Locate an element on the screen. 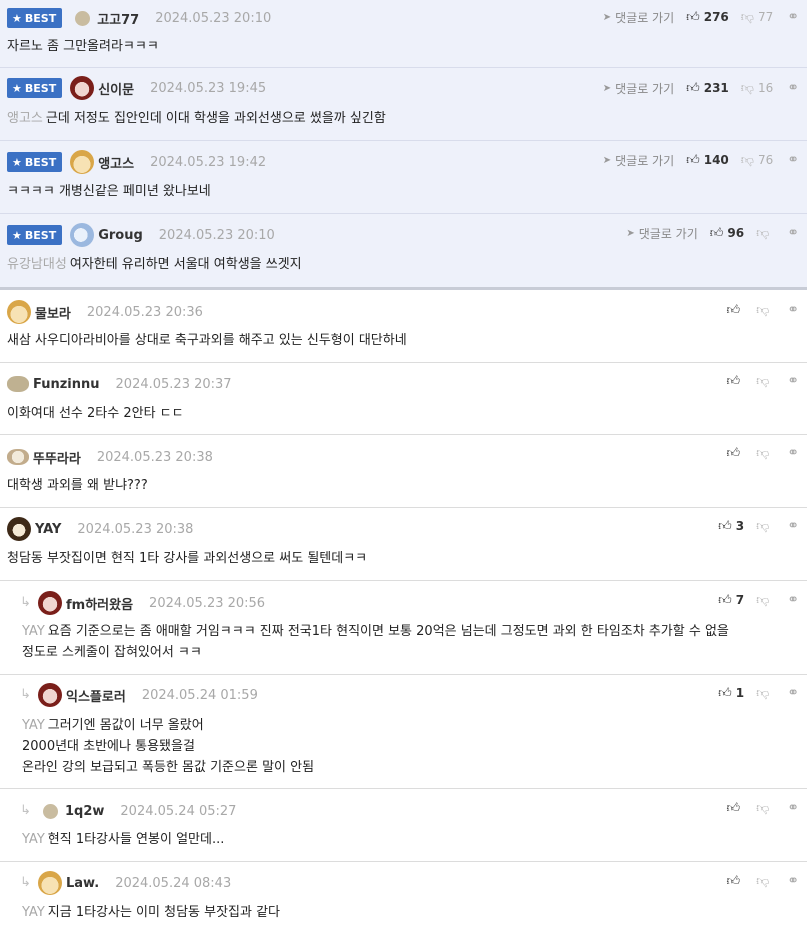  upvote-button: 👍︎ 231 is located at coordinates (707, 88).